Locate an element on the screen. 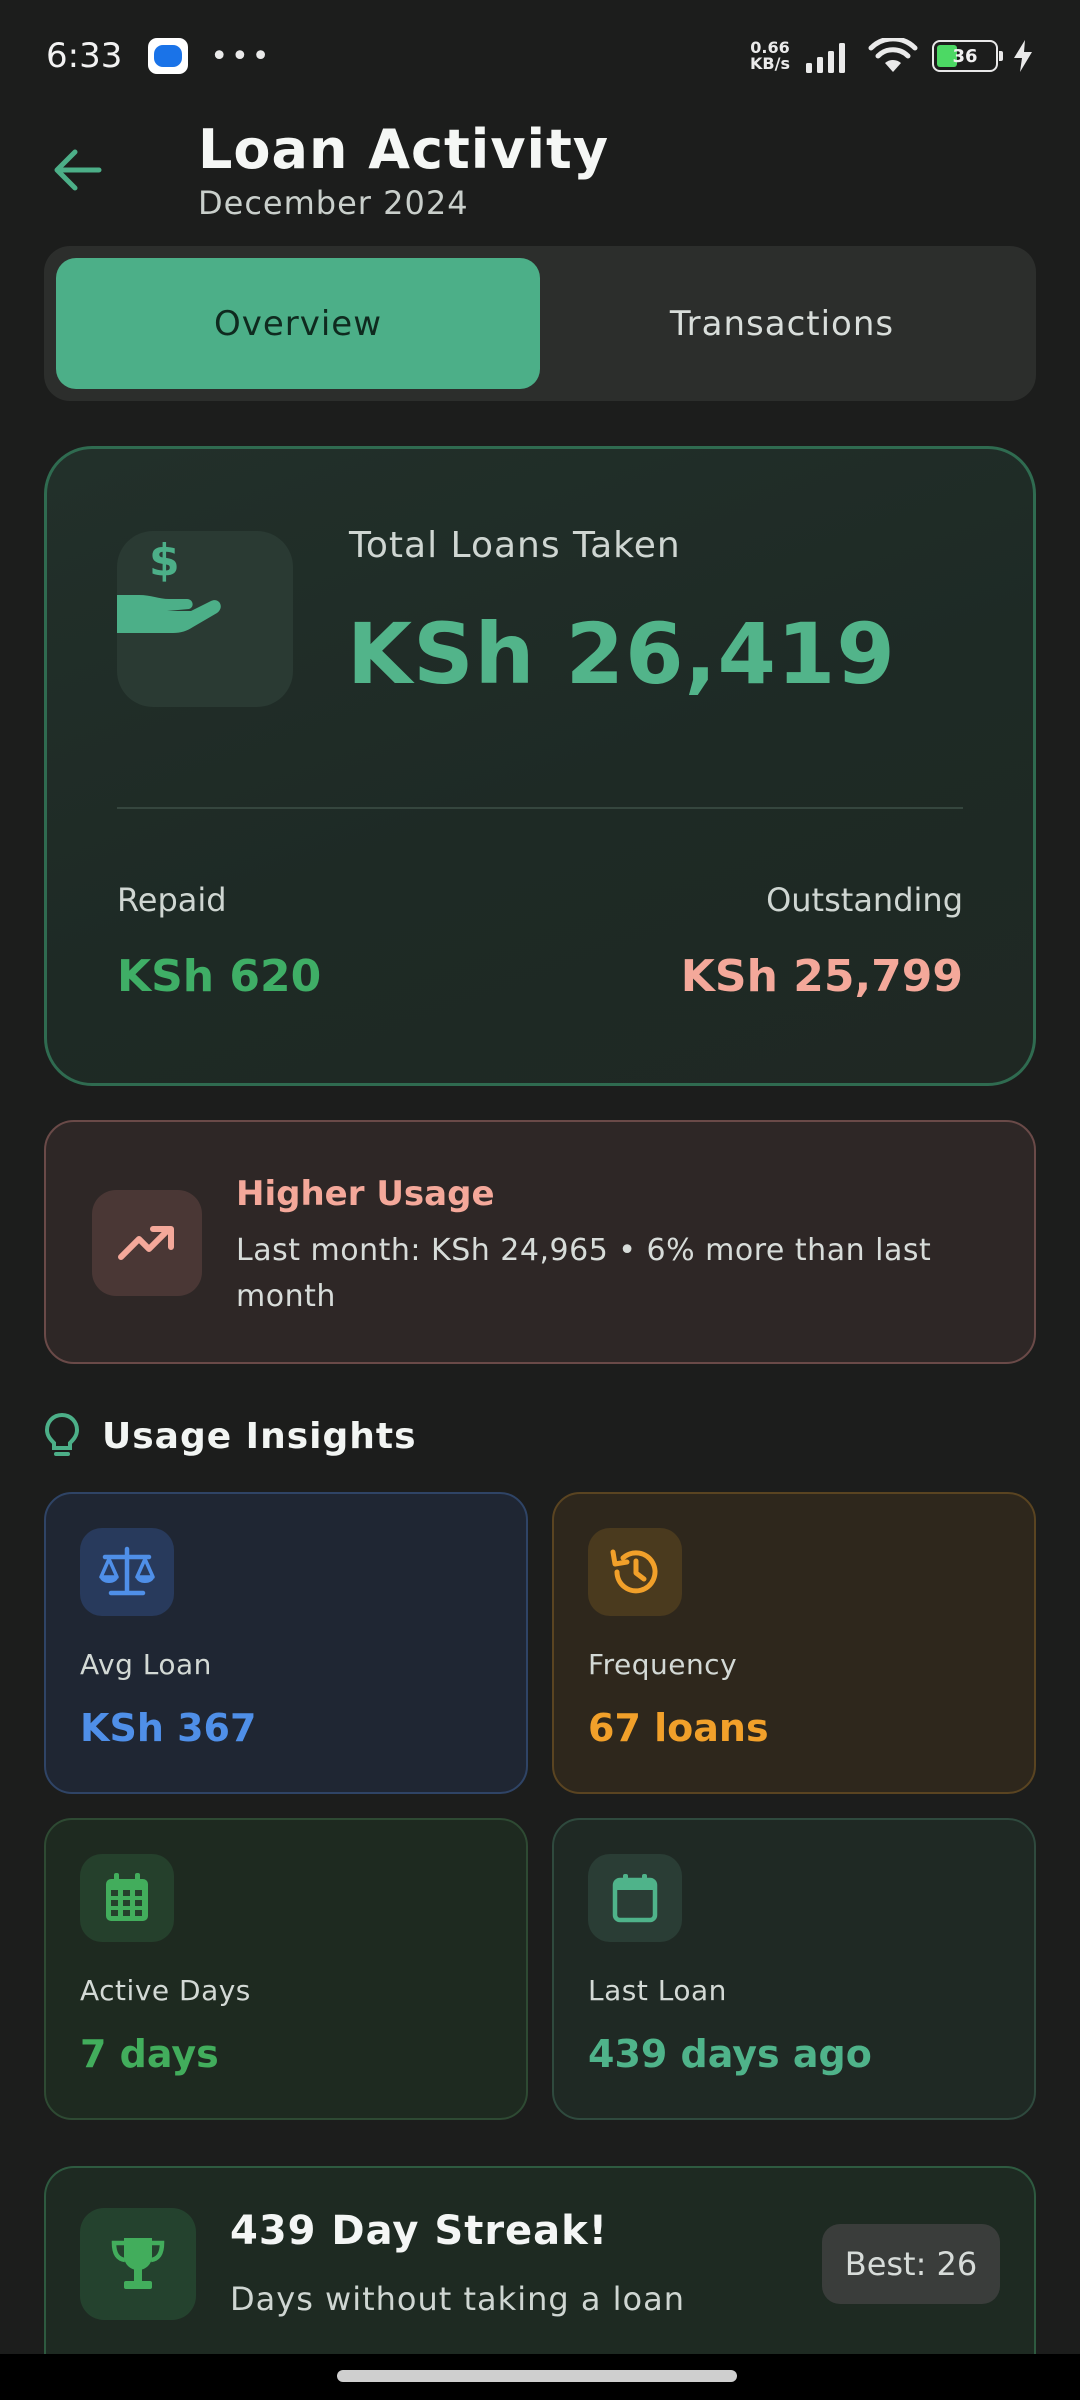  network-speed-unit: KB/s is located at coordinates (770, 63).